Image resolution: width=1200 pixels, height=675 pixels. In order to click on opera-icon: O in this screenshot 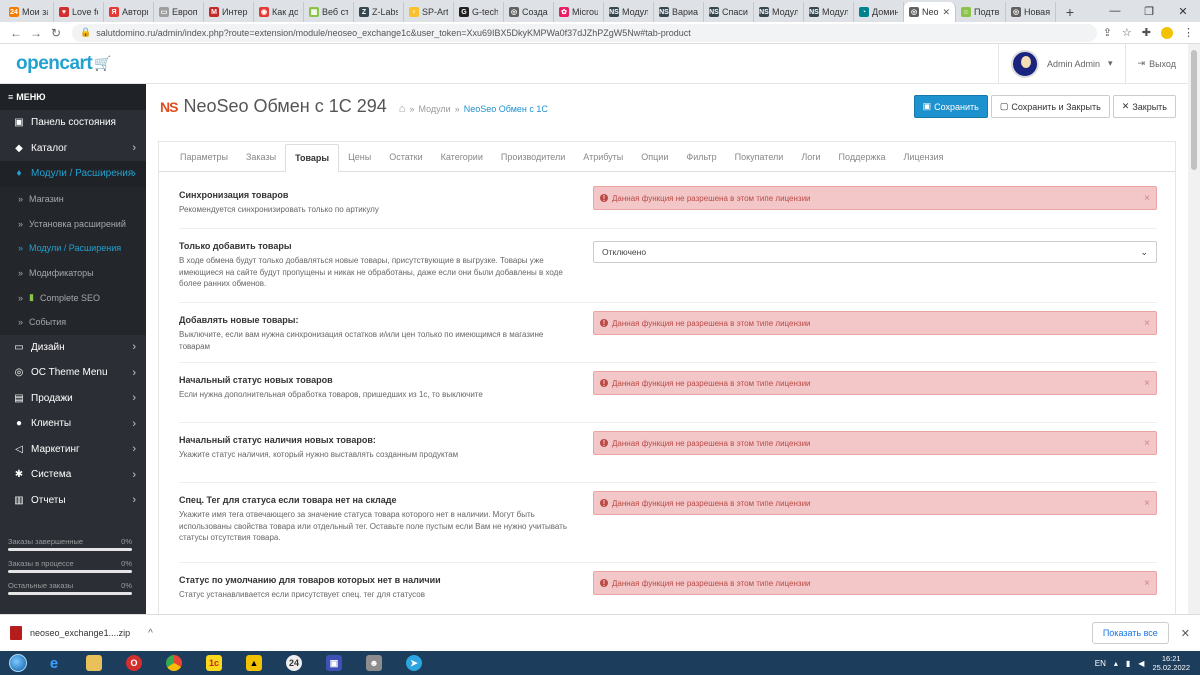, I will do `click(134, 663)`.